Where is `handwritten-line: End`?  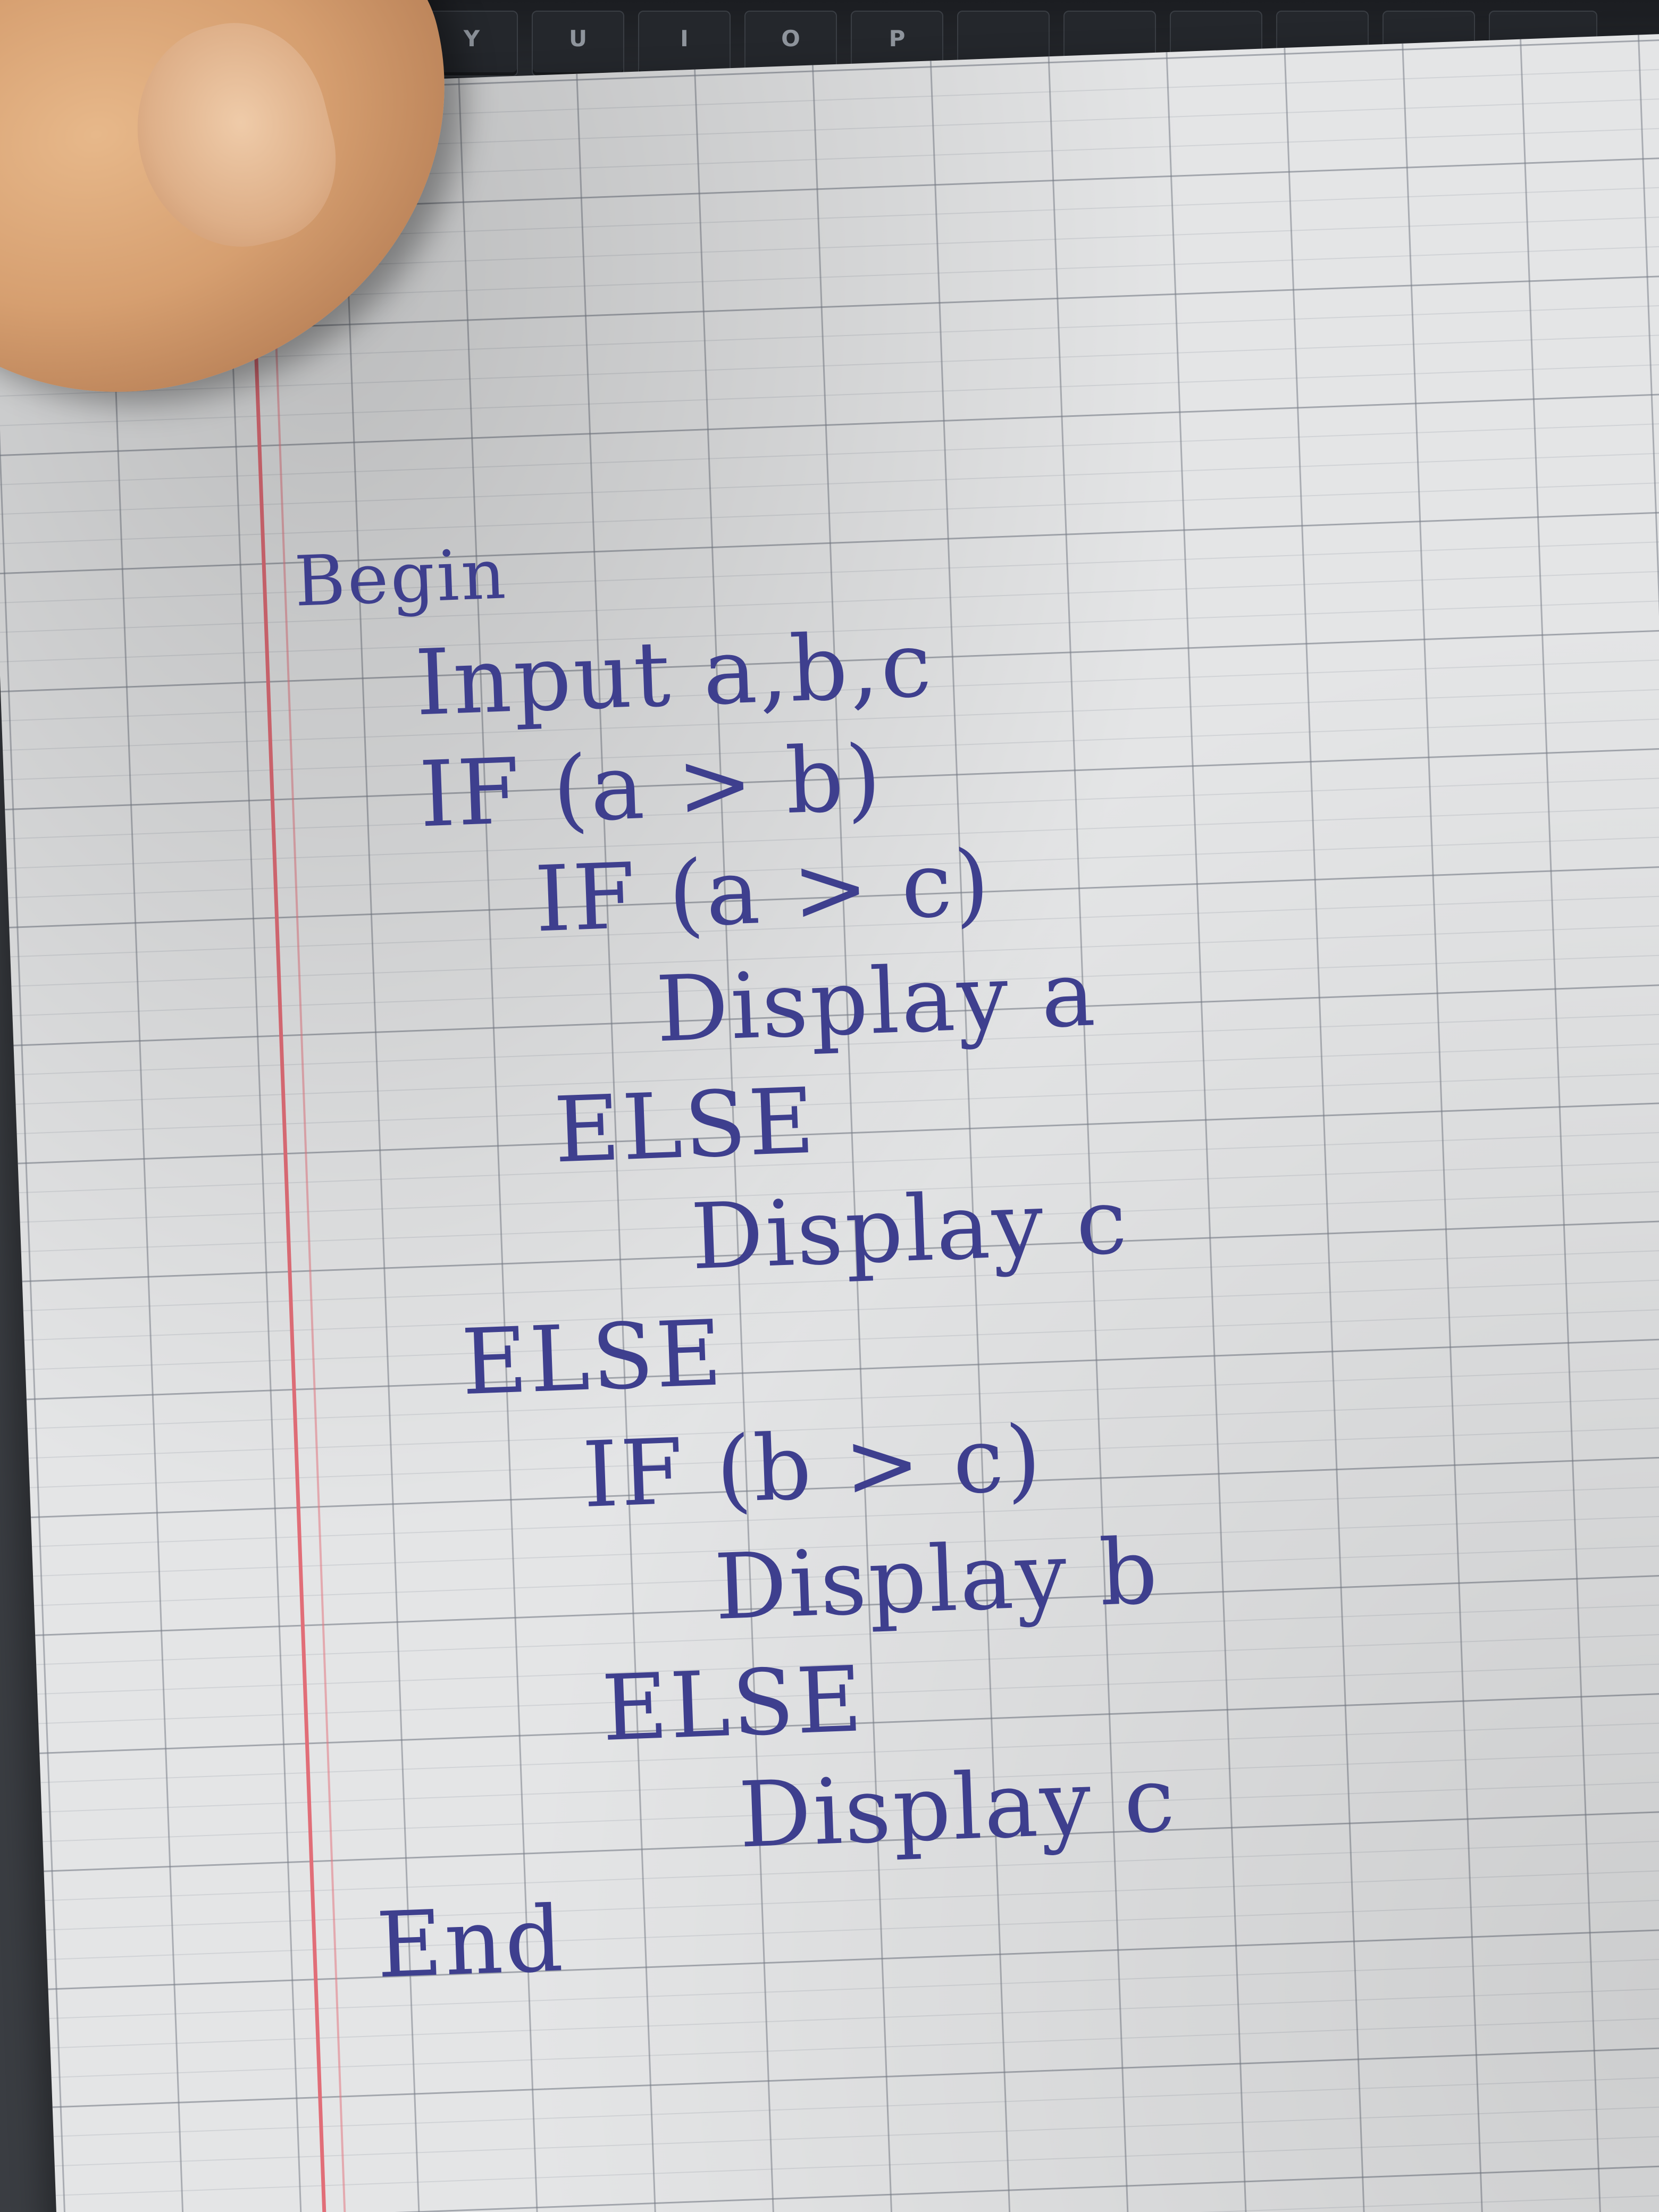 handwritten-line: End is located at coordinates (470, 1943).